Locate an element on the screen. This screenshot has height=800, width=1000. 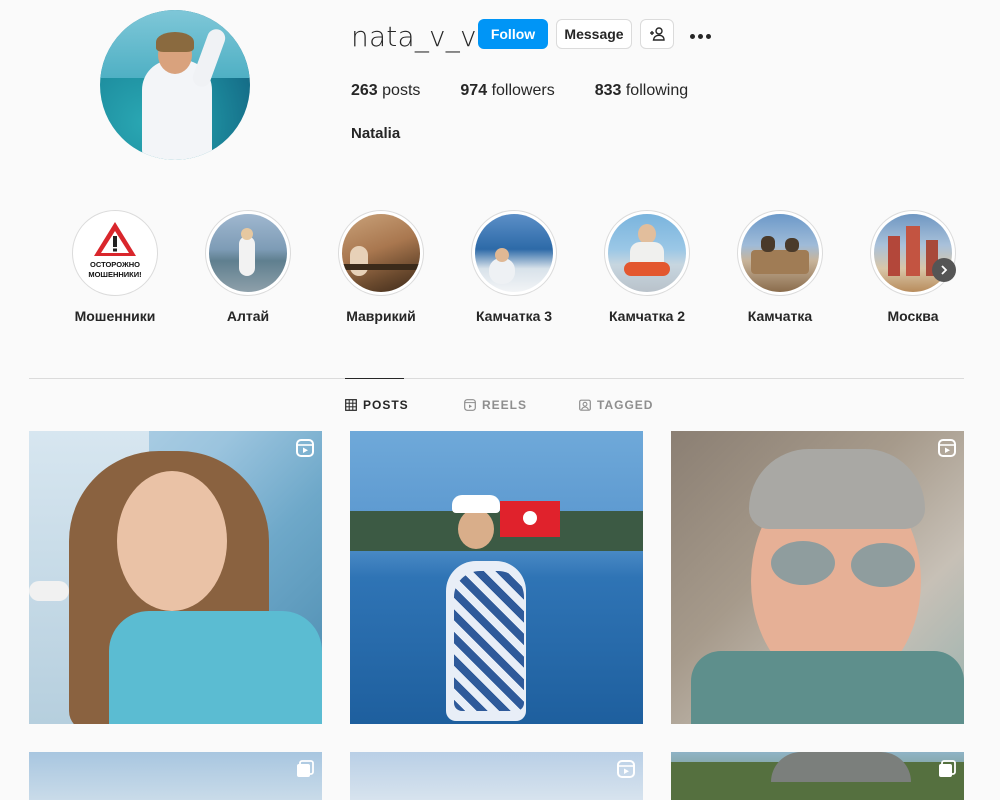
highlight-item: ОСТОРОЖНО МОШЕННИКИ! Мошенники is located at coordinates (115, 267).